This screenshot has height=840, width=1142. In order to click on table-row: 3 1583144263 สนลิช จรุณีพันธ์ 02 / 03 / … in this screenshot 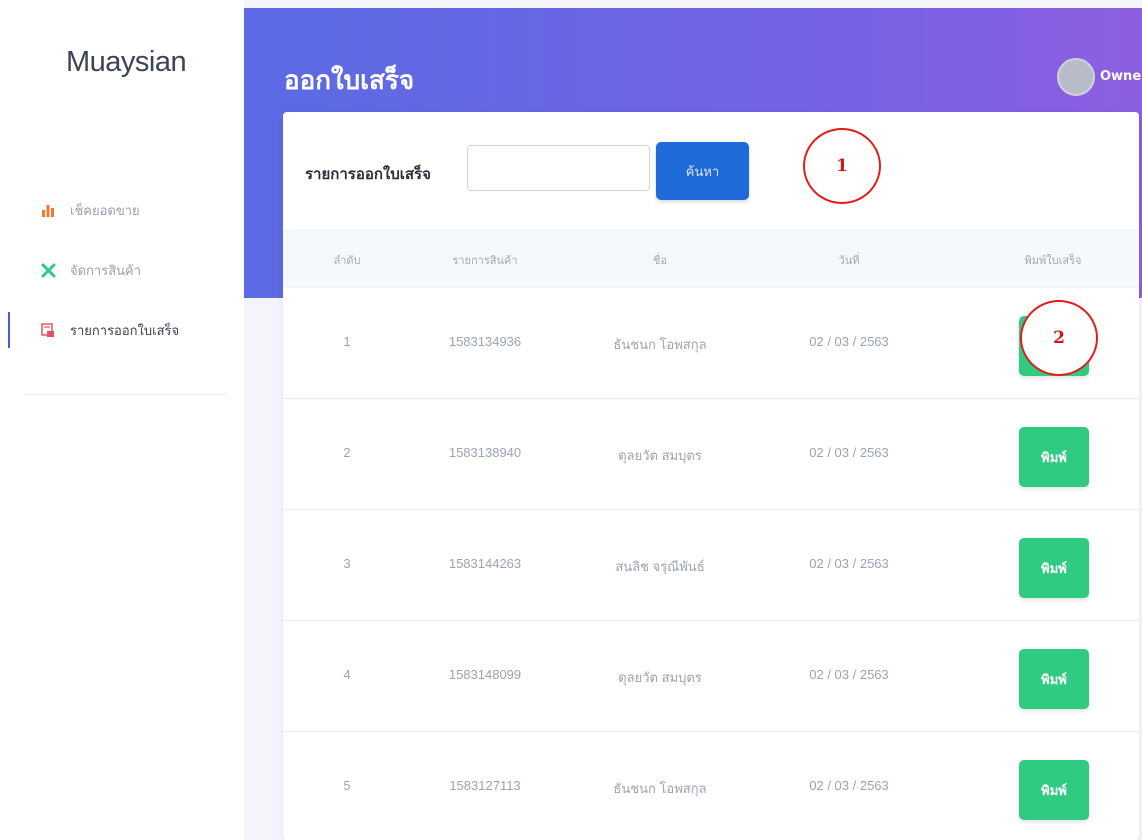, I will do `click(711, 565)`.